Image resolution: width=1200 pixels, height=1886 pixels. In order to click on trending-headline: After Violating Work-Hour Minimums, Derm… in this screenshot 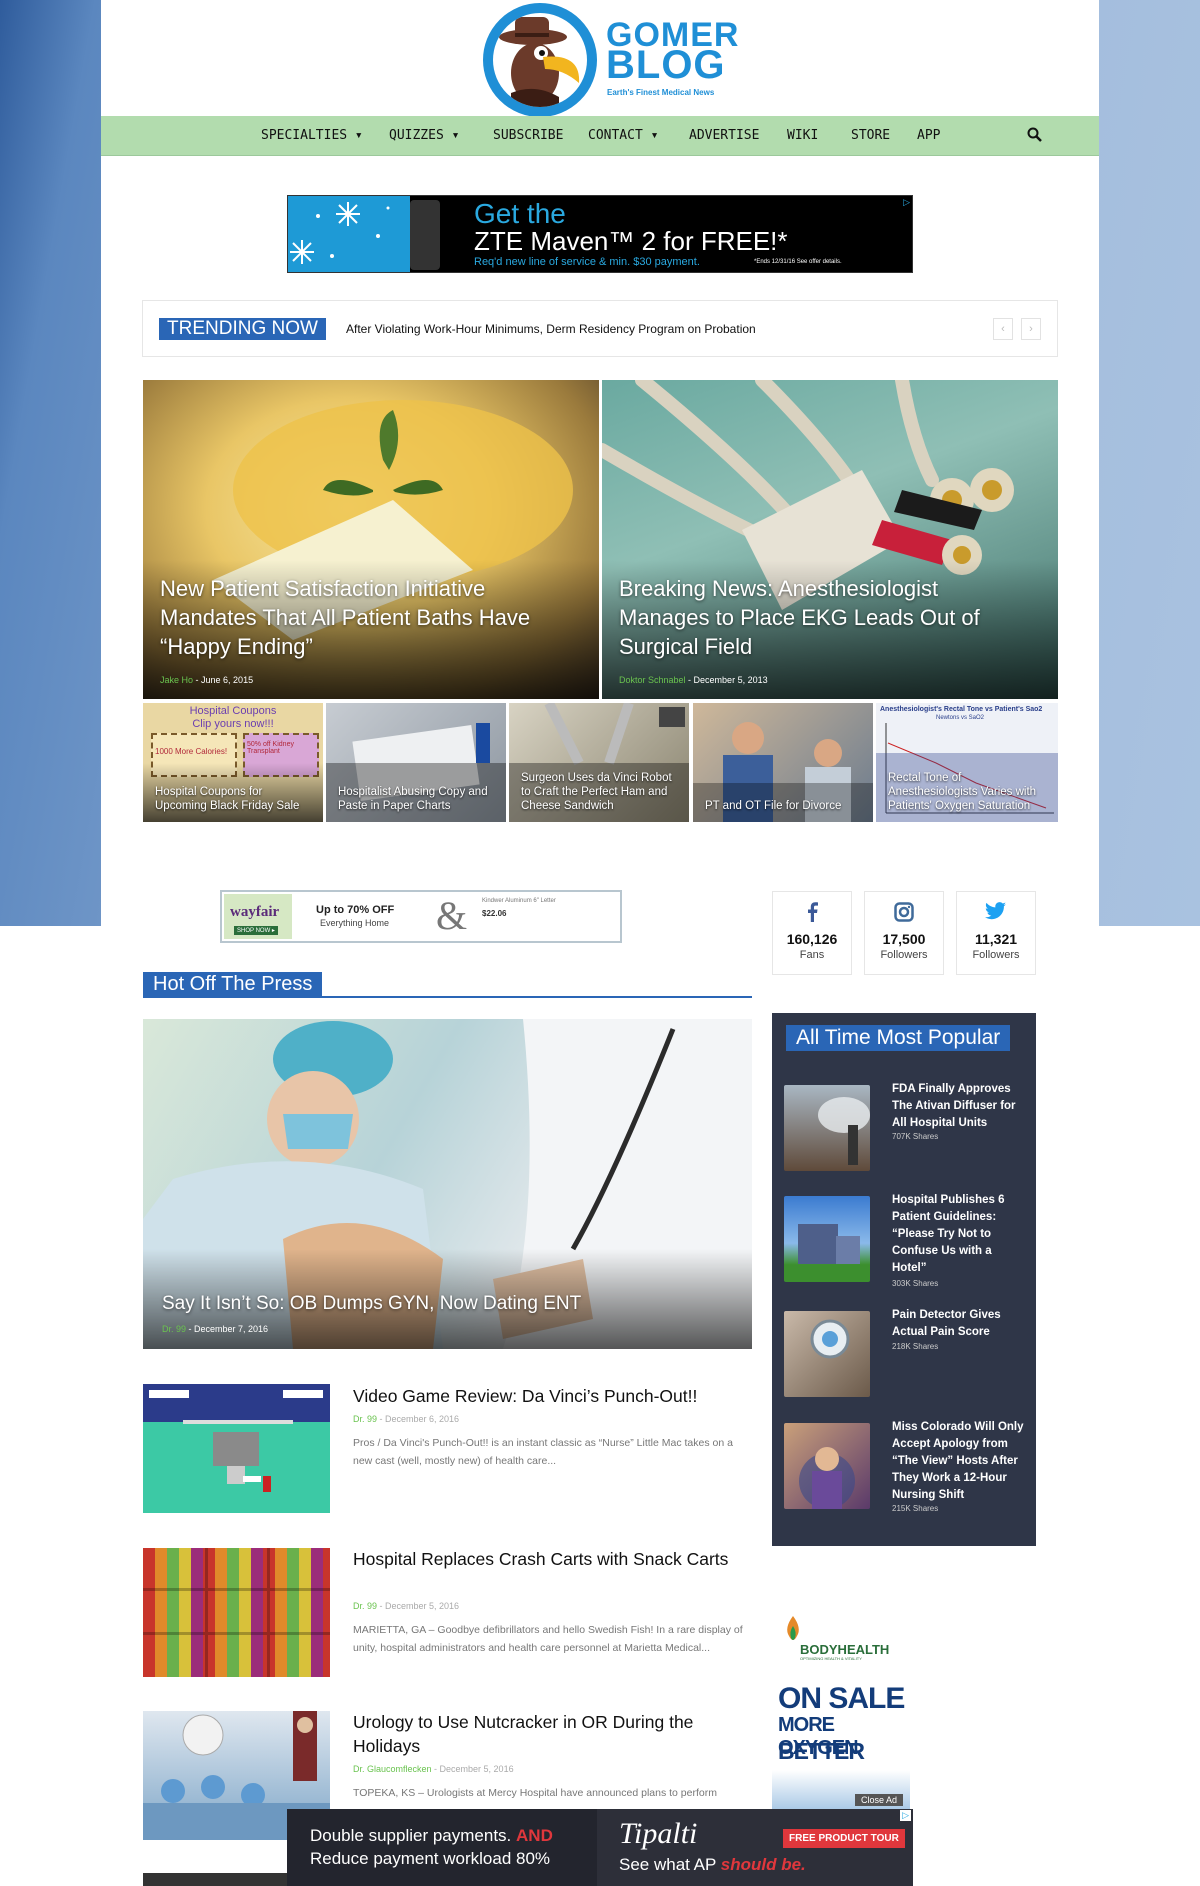, I will do `click(551, 329)`.